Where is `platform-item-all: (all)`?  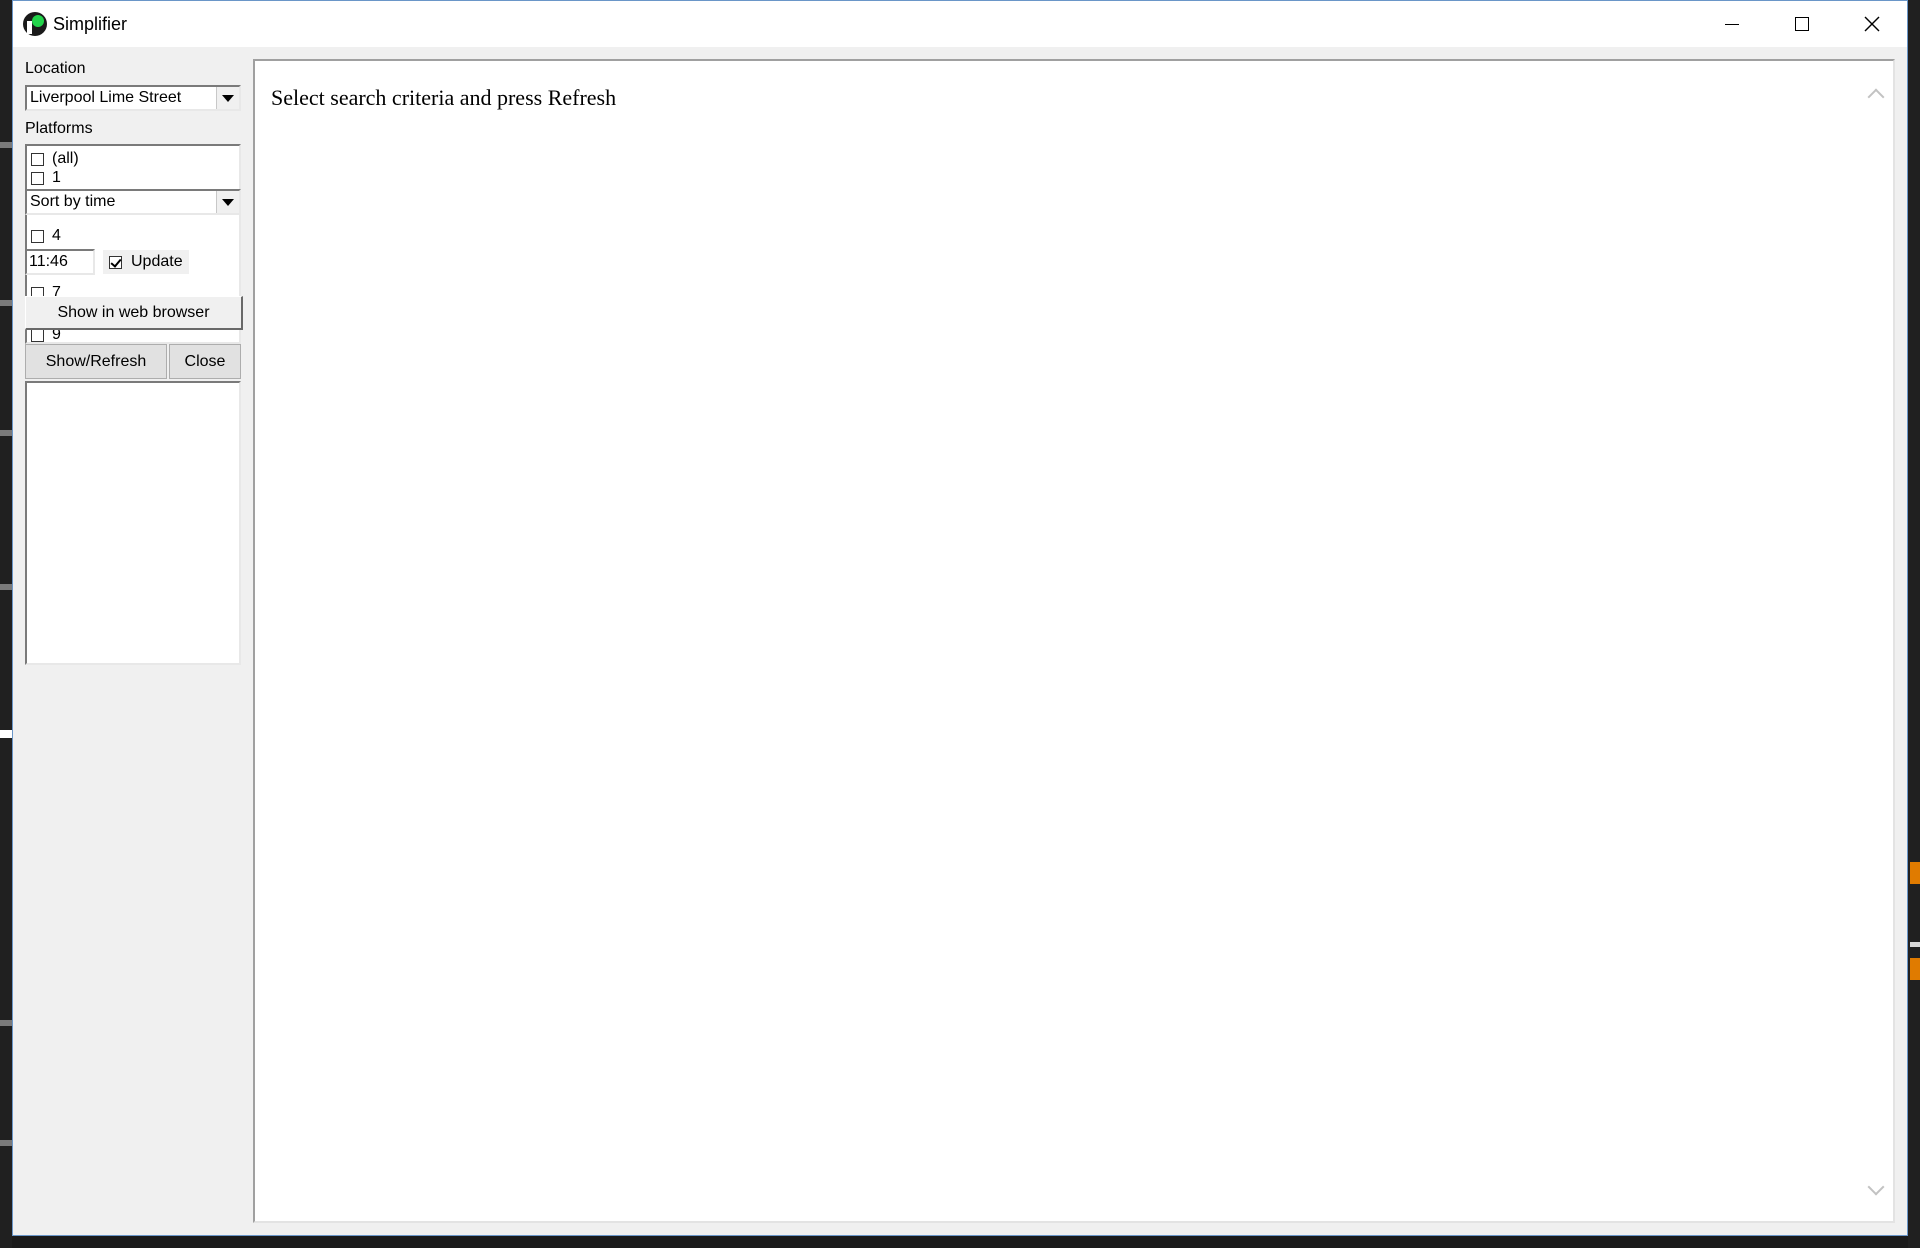 platform-item-all: (all) is located at coordinates (55, 159).